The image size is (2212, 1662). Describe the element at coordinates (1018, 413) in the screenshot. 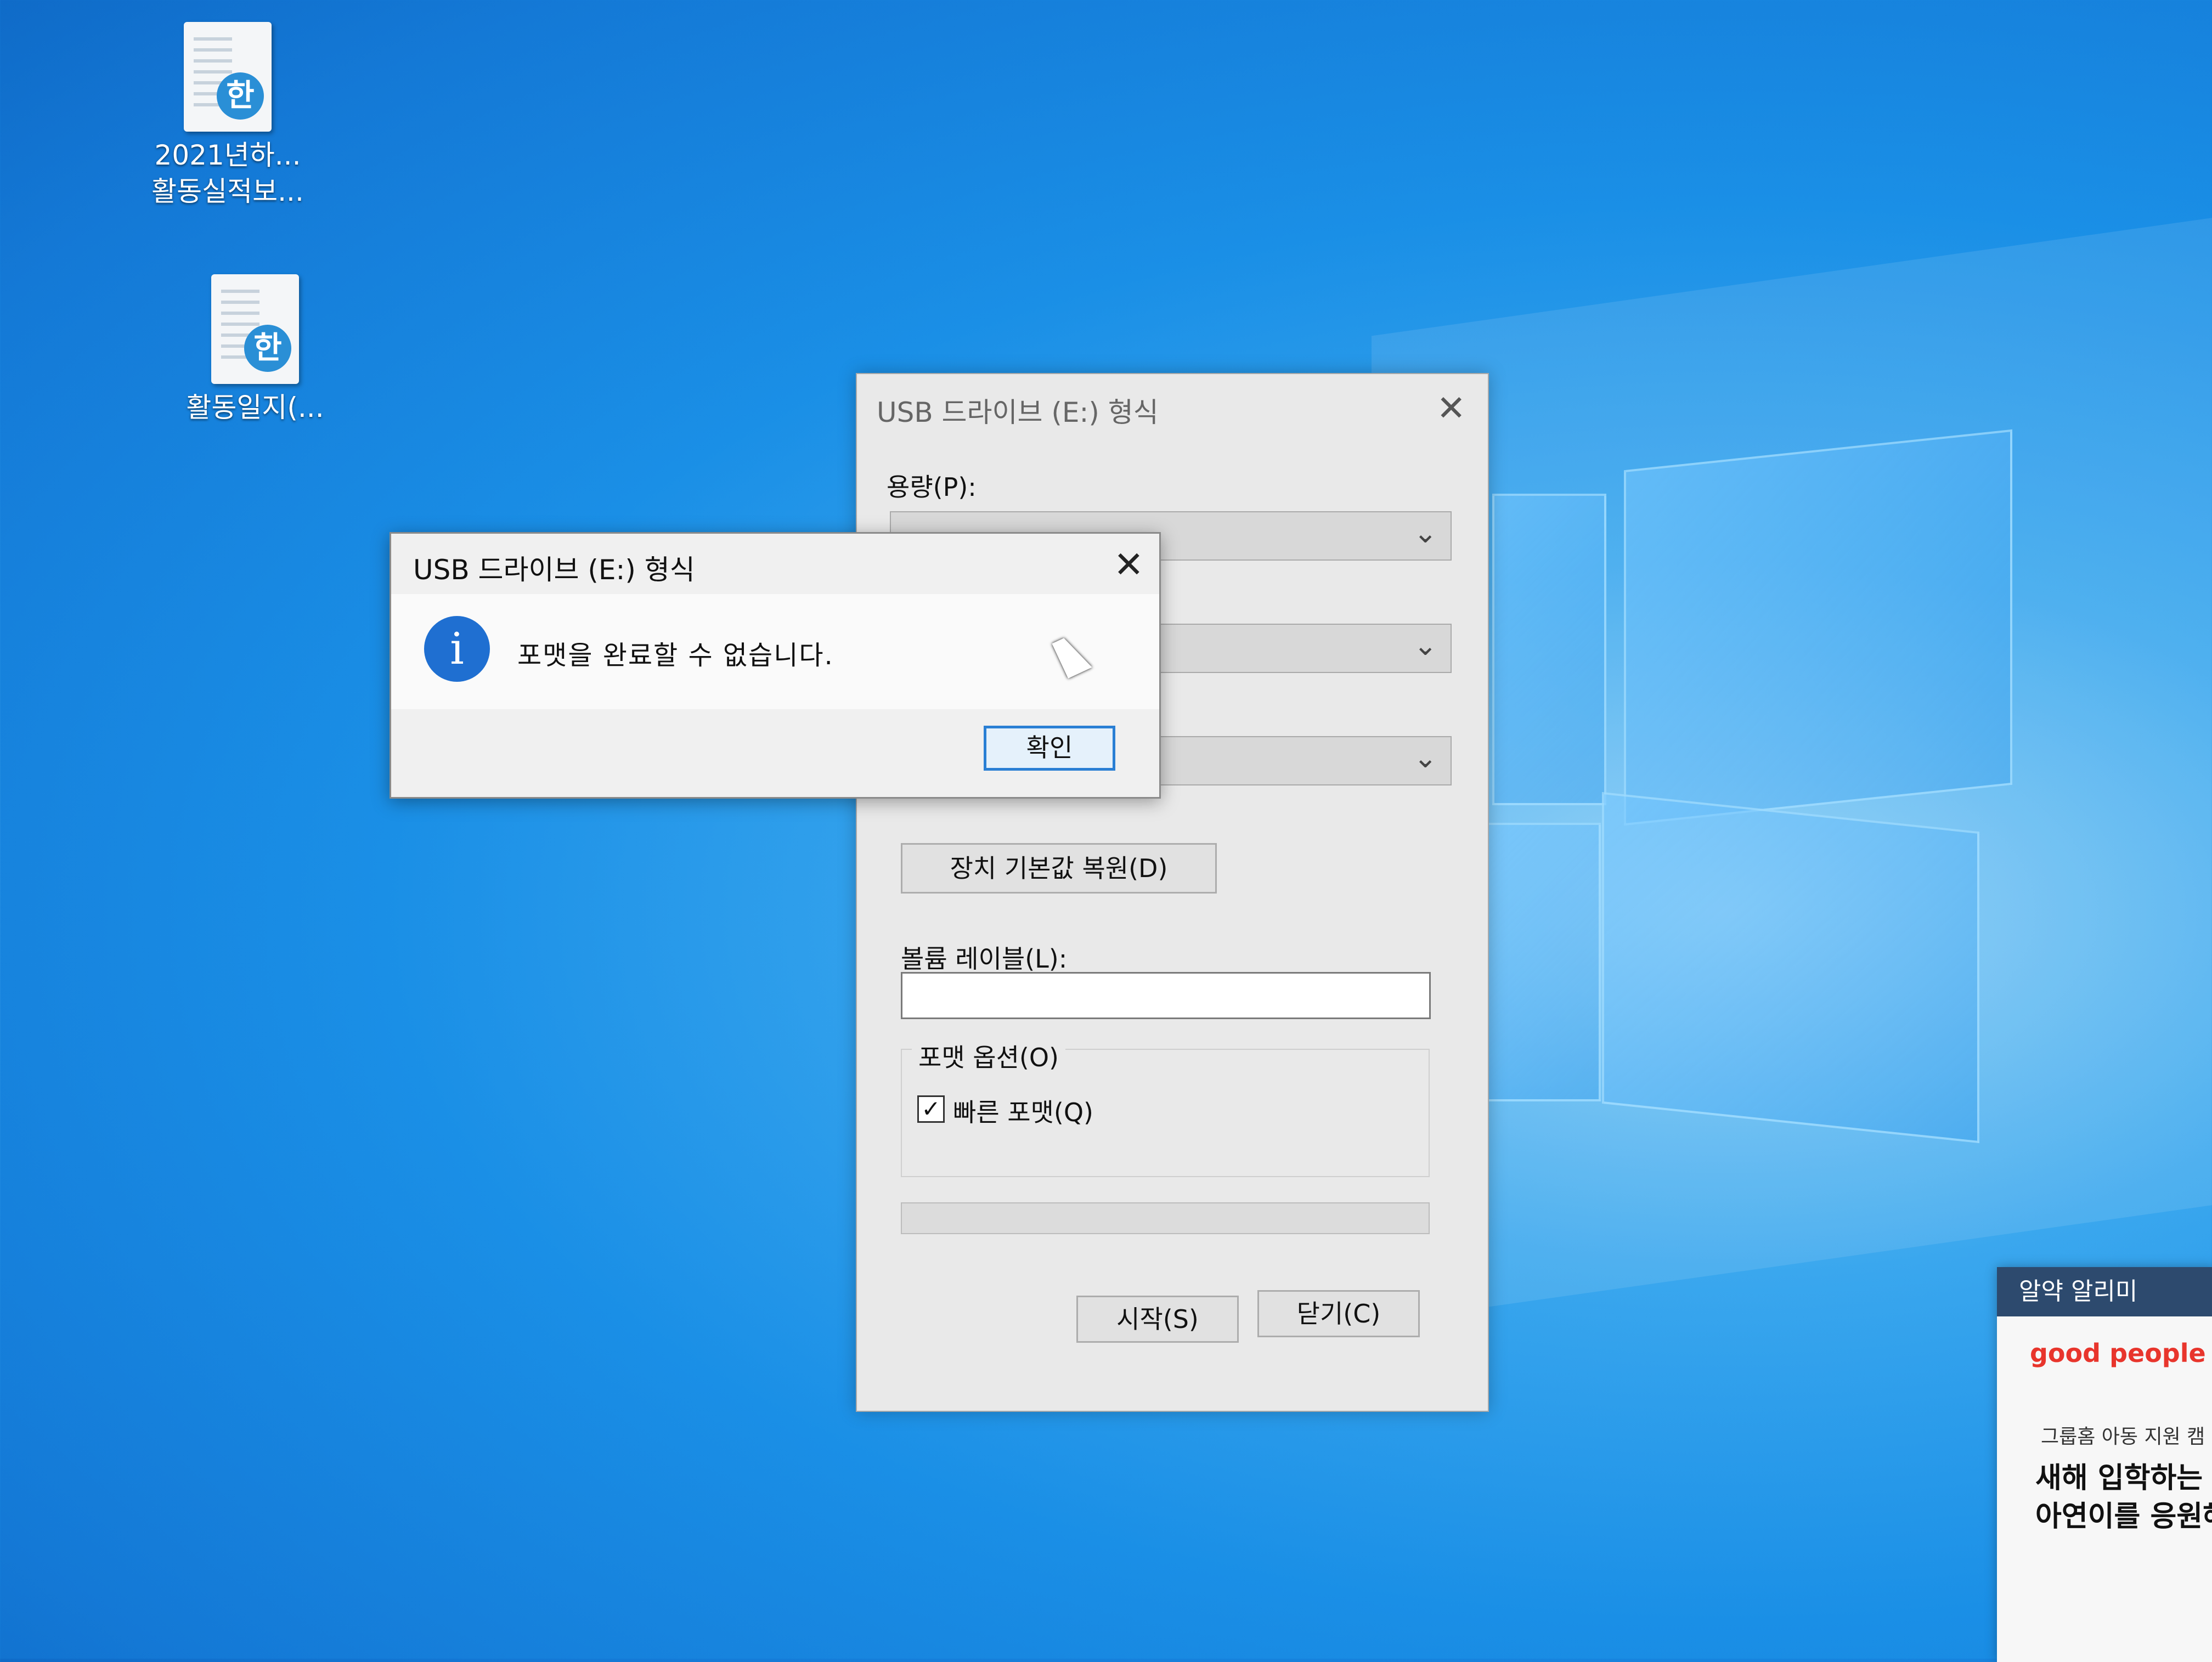

I see `format-dialog-title: USB 드라이브 (E:) 형식` at that location.